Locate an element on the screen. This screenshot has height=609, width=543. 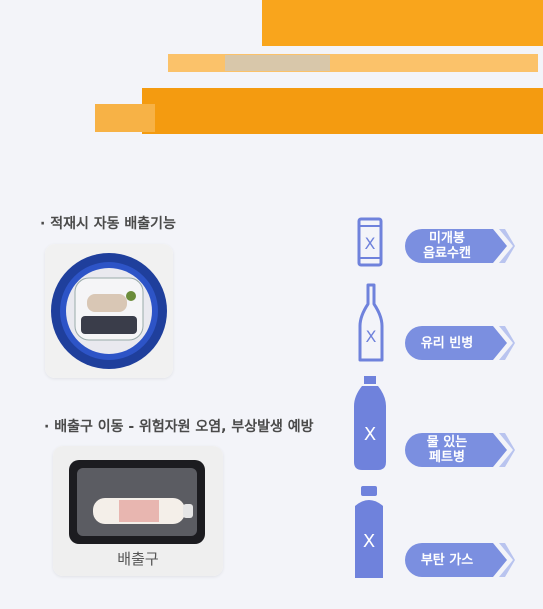
label-unopened-can-line2: 음료수캔 is located at coordinates (447, 253).